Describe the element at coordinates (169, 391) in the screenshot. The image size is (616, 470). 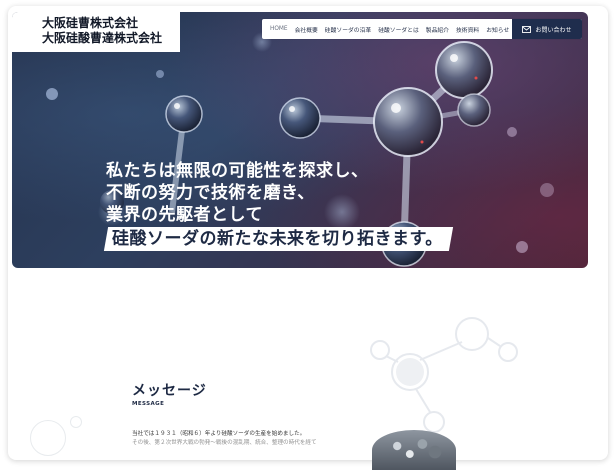
I see `message-title: メッセージ` at that location.